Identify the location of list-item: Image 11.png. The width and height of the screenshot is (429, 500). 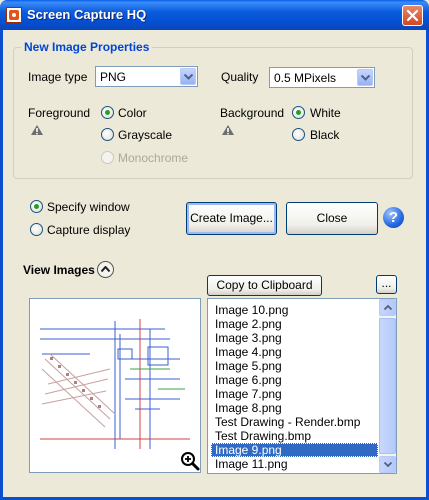
(294, 464).